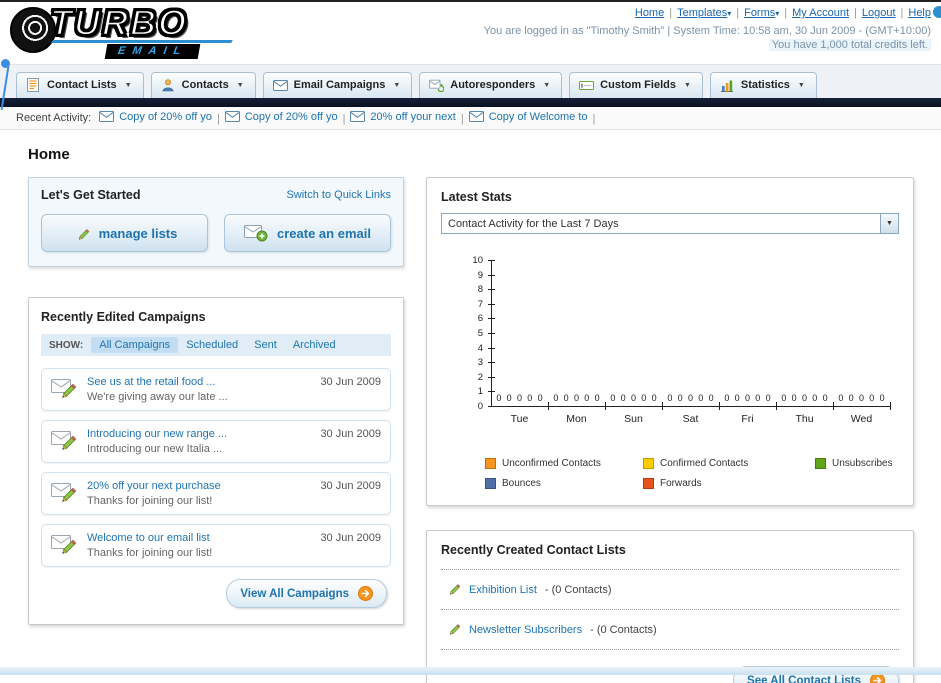 This screenshot has height=683, width=941. I want to click on tab-custom-fields: Custom Fields ▼, so click(636, 85).